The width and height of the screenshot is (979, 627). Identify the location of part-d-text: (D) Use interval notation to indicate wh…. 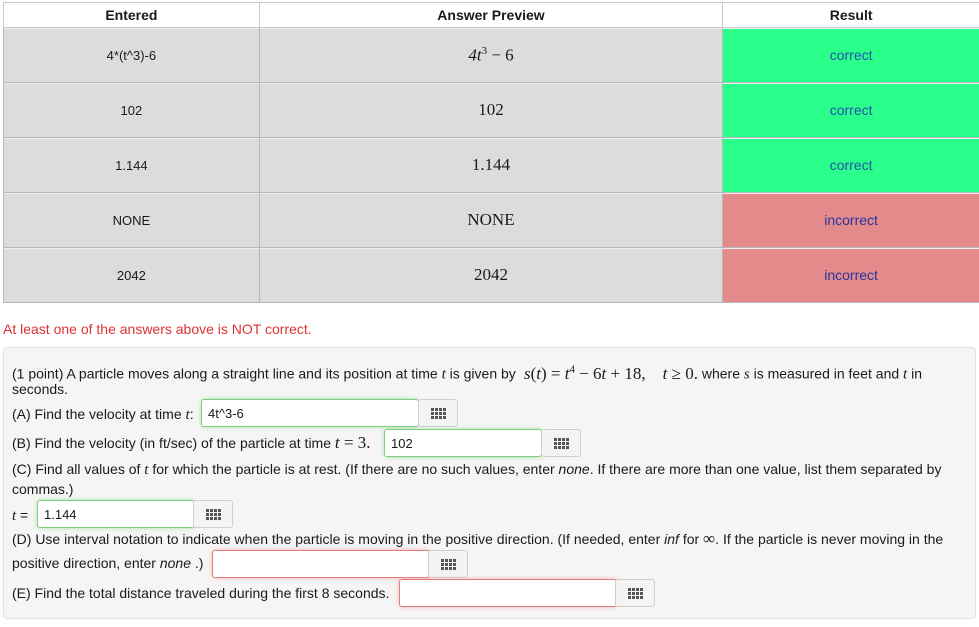
(336, 539).